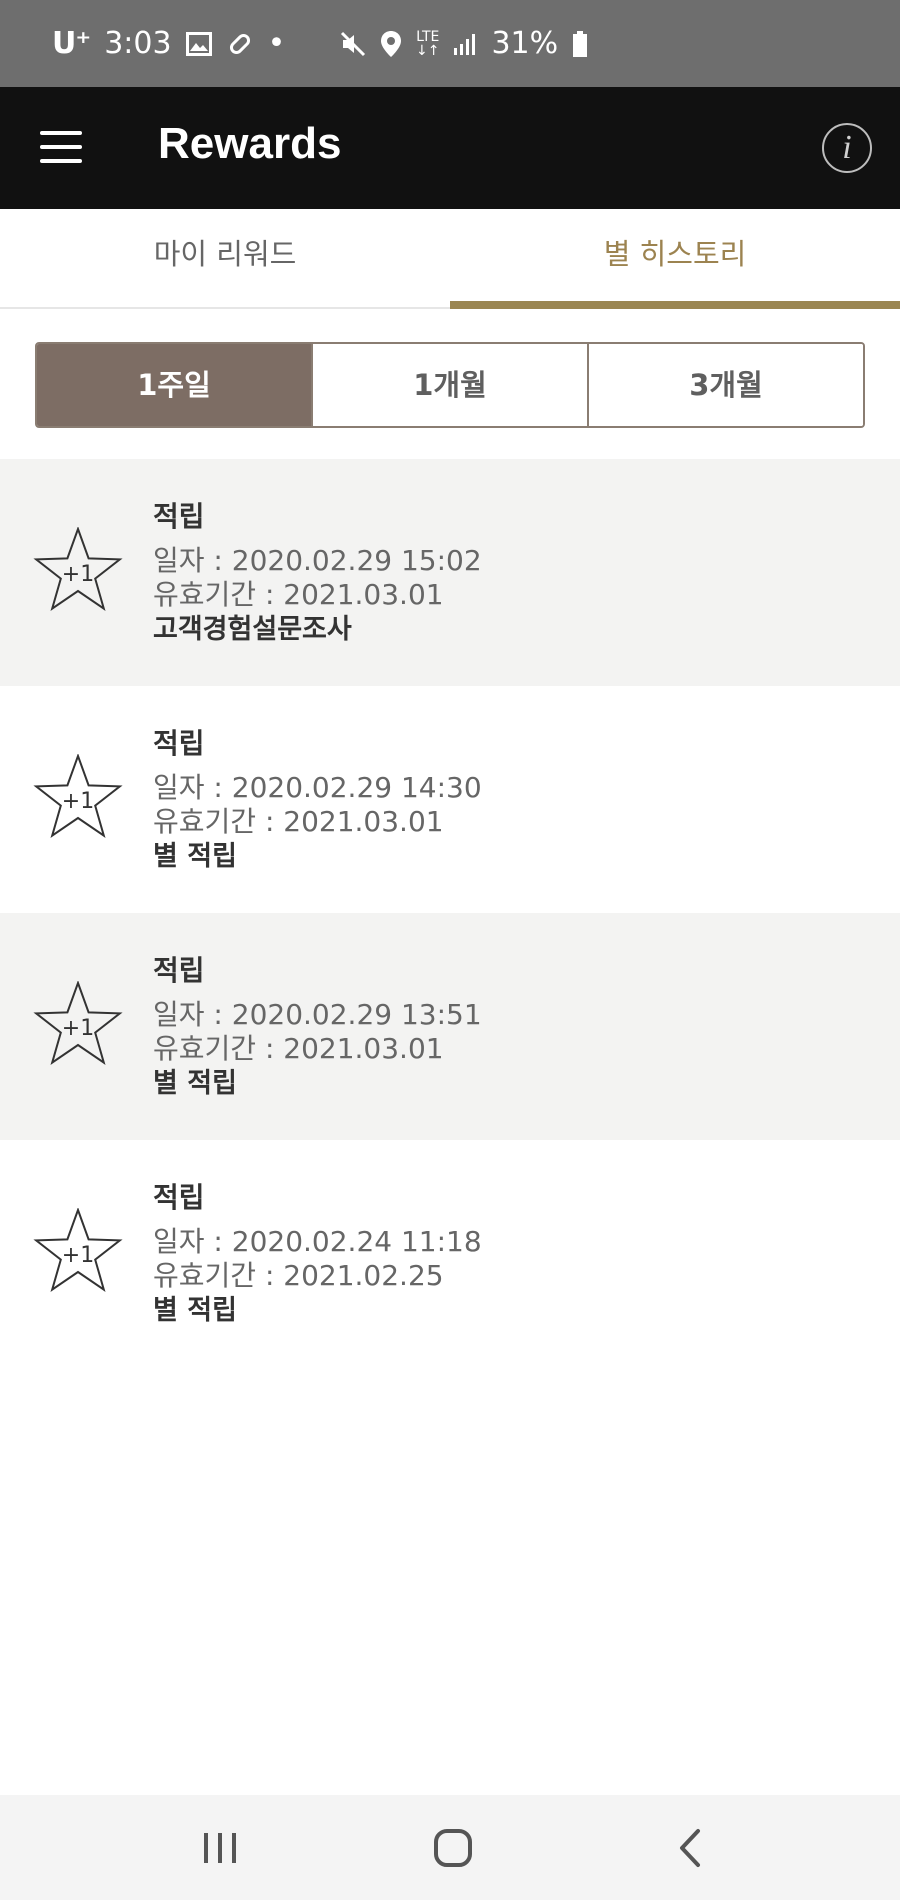 The image size is (900, 1900). What do you see at coordinates (250, 143) in the screenshot?
I see `page-title: Rewards` at bounding box center [250, 143].